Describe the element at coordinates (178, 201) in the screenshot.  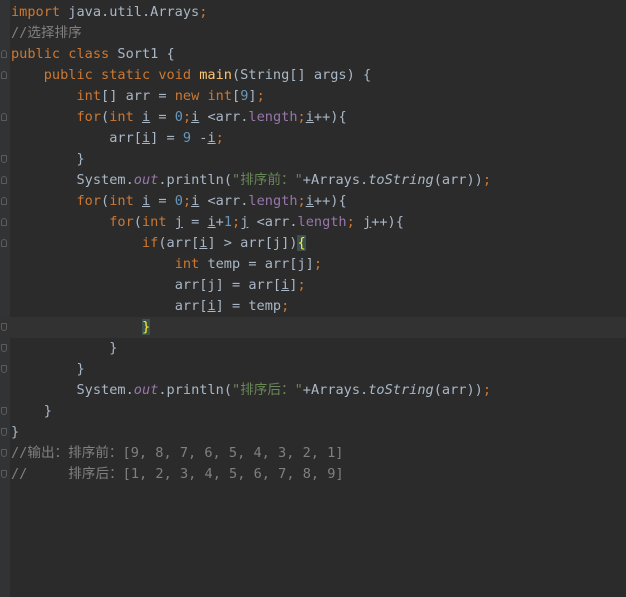
I see `code-token: 0` at that location.